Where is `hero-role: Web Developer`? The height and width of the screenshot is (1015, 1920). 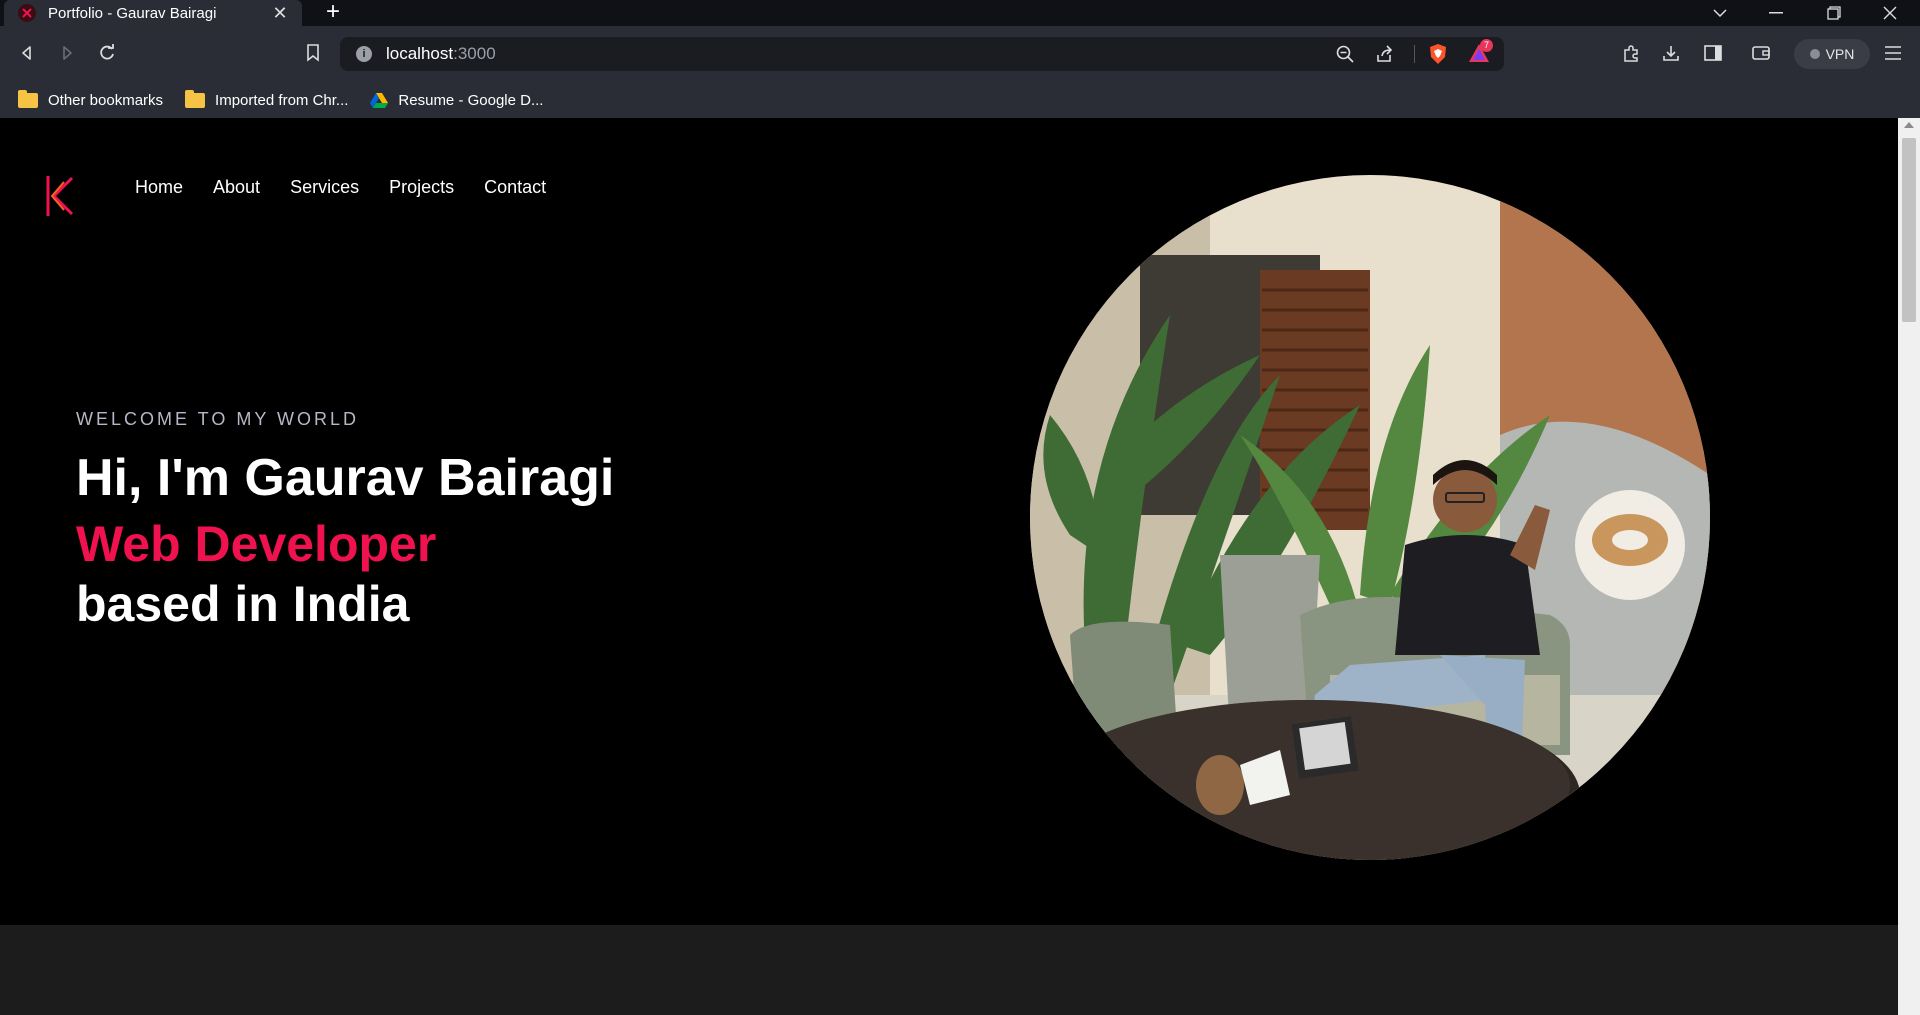 hero-role: Web Developer is located at coordinates (256, 544).